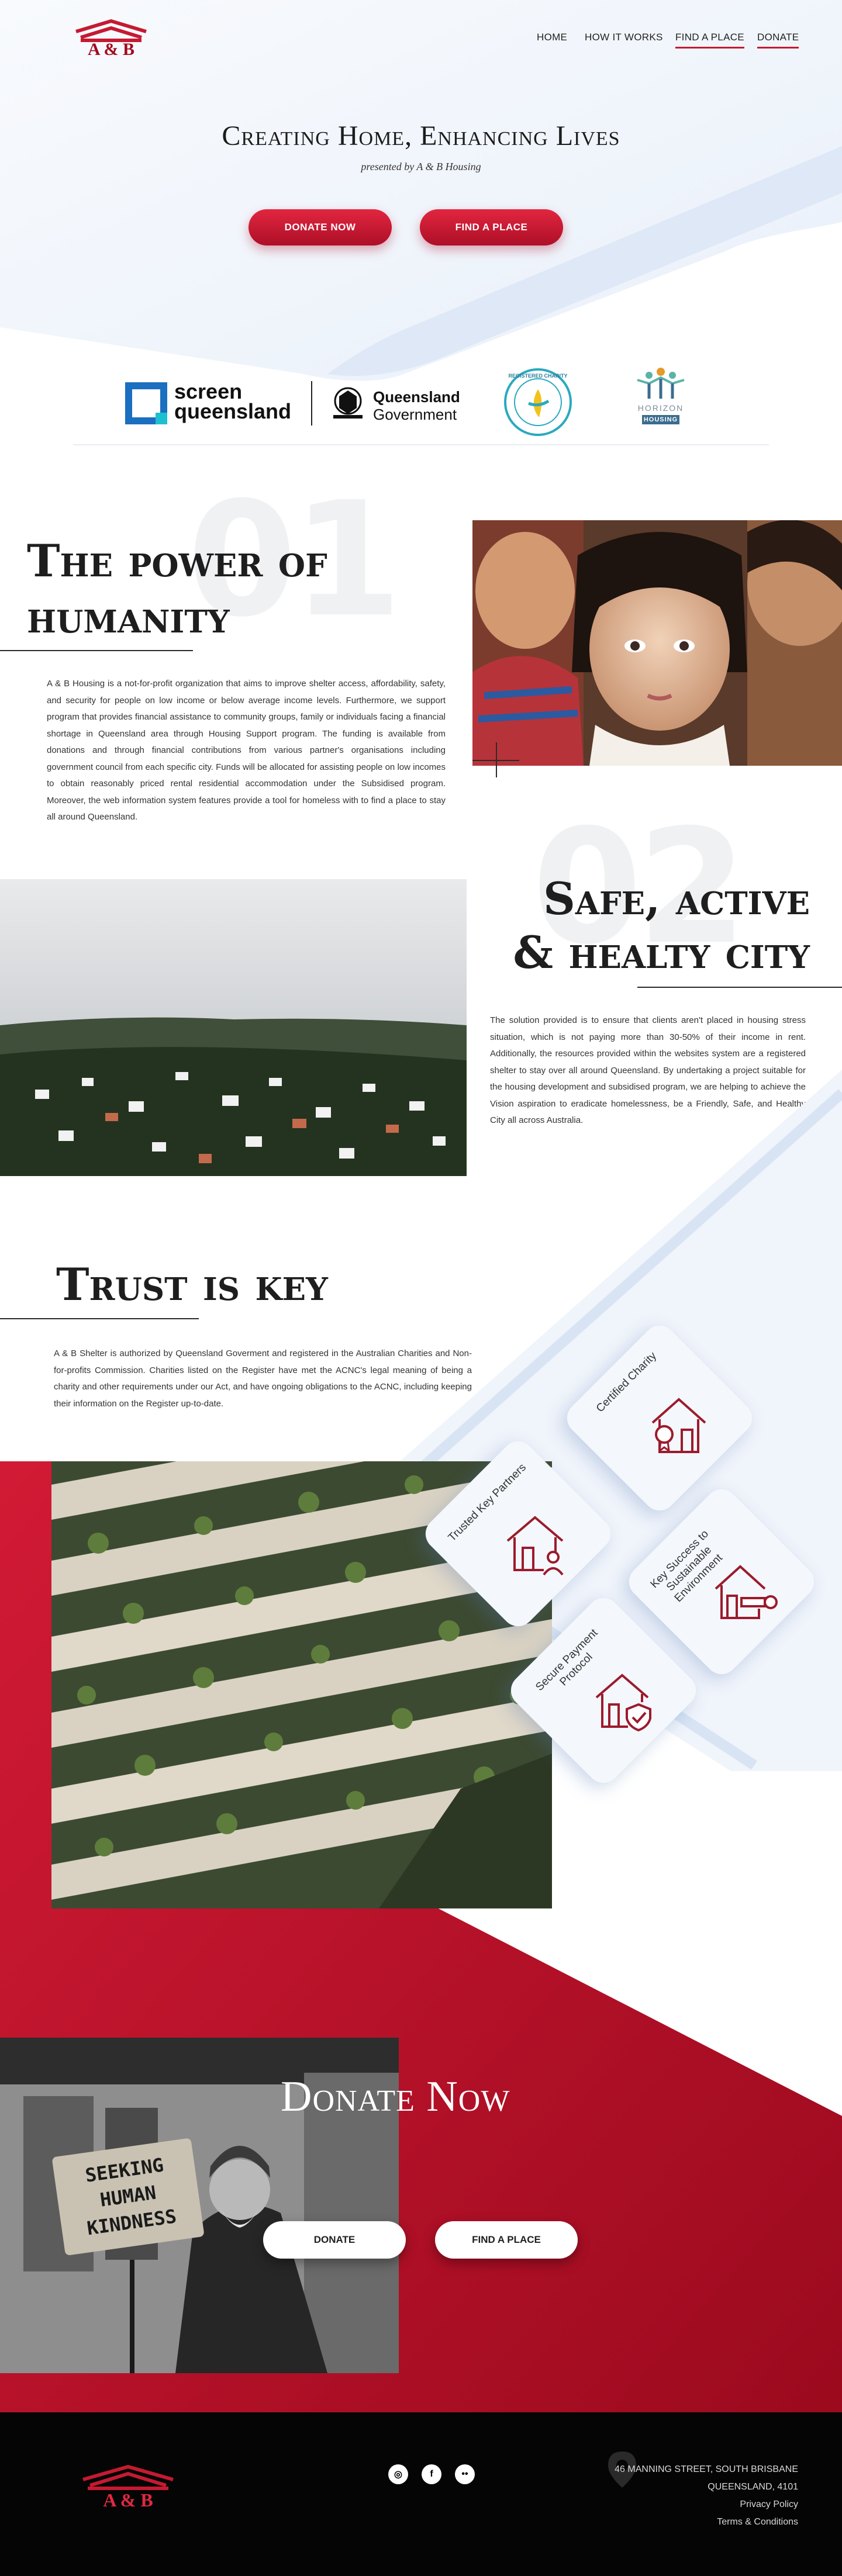 Image resolution: width=842 pixels, height=2576 pixels. Describe the element at coordinates (311, 403) in the screenshot. I see `logo-divider` at that location.